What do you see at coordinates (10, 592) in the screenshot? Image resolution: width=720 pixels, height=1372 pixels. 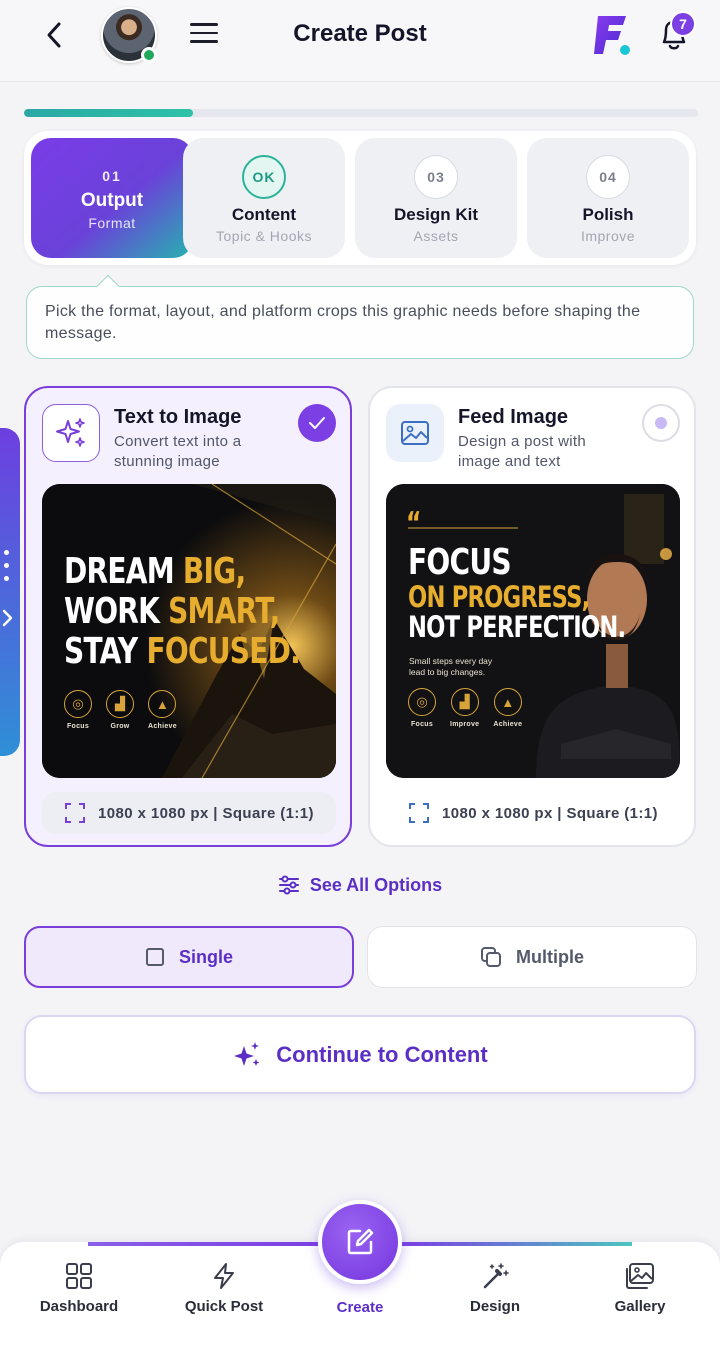 I see `side-drawer-tab` at bounding box center [10, 592].